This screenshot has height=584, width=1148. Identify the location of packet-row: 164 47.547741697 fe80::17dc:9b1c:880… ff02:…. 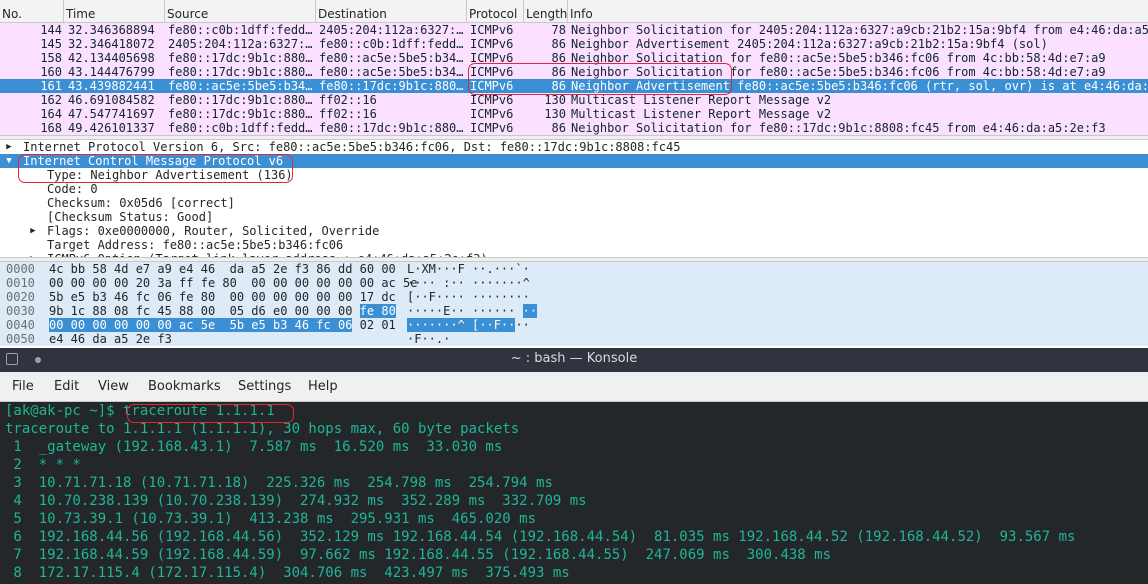
(574, 114).